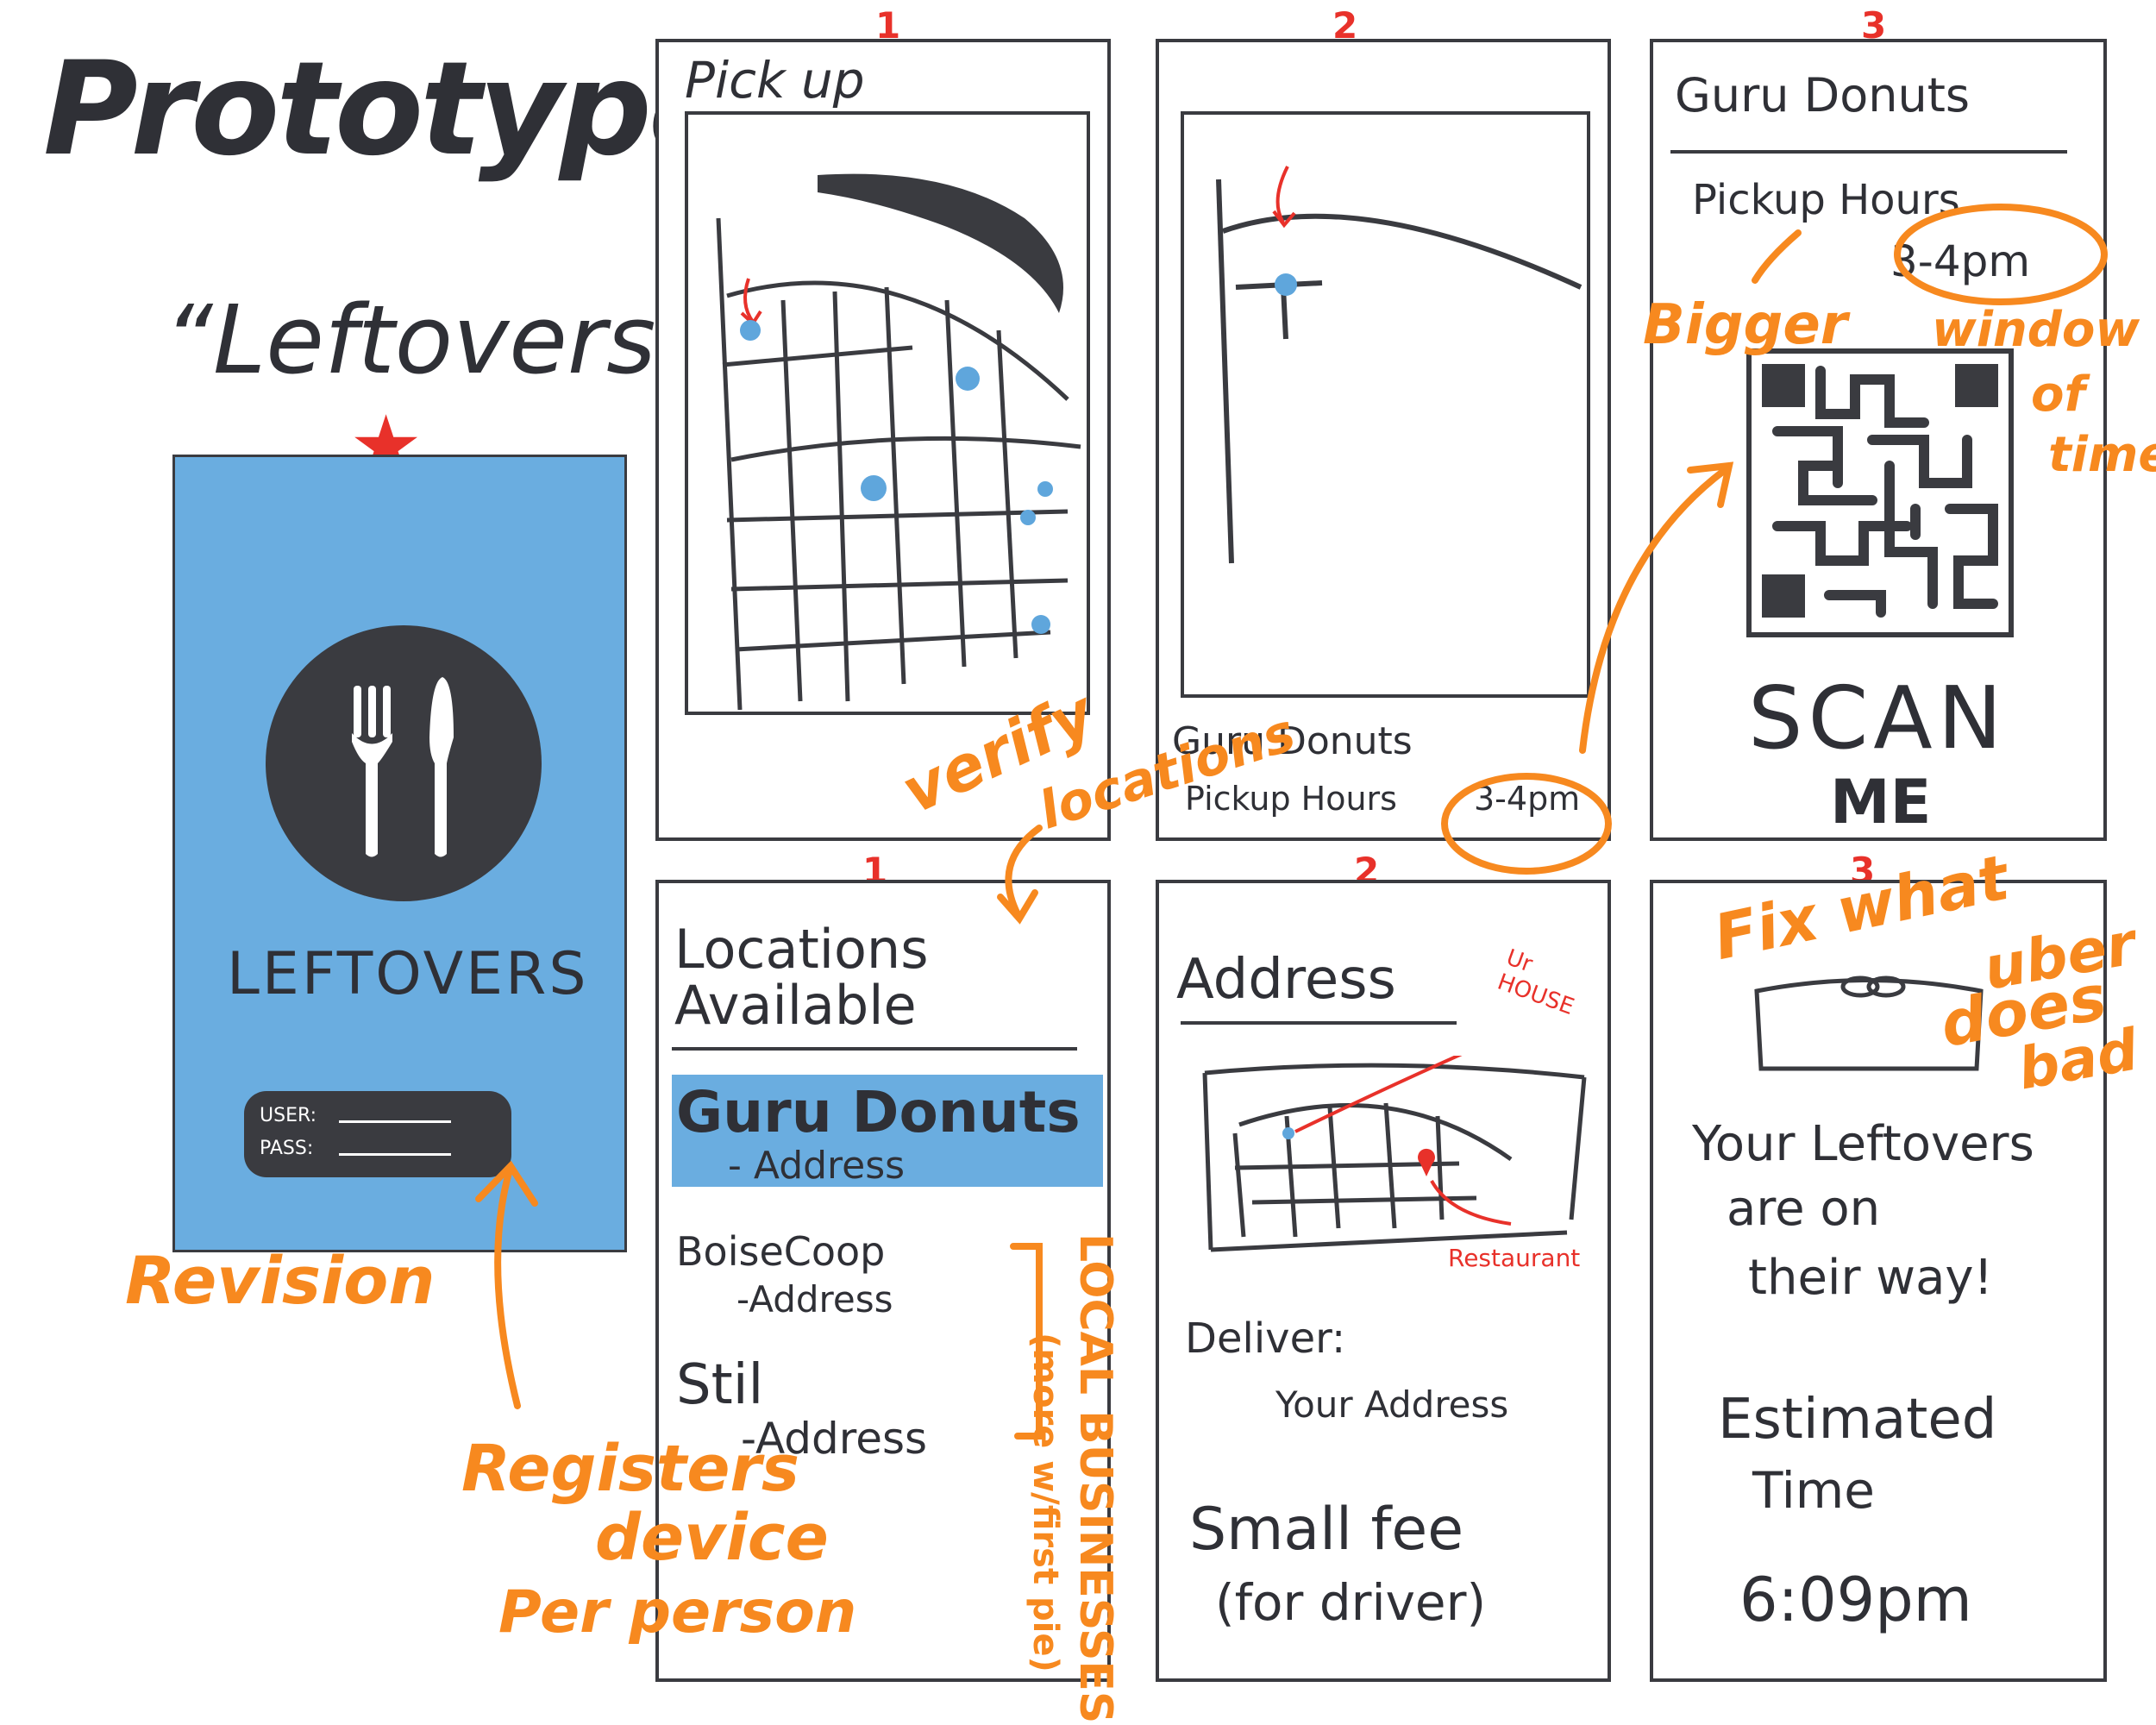 This screenshot has width=2156, height=1725. Describe the element at coordinates (1095, 1479) in the screenshot. I see `local-businesses-note: LOCAL BUSINESSES` at that location.